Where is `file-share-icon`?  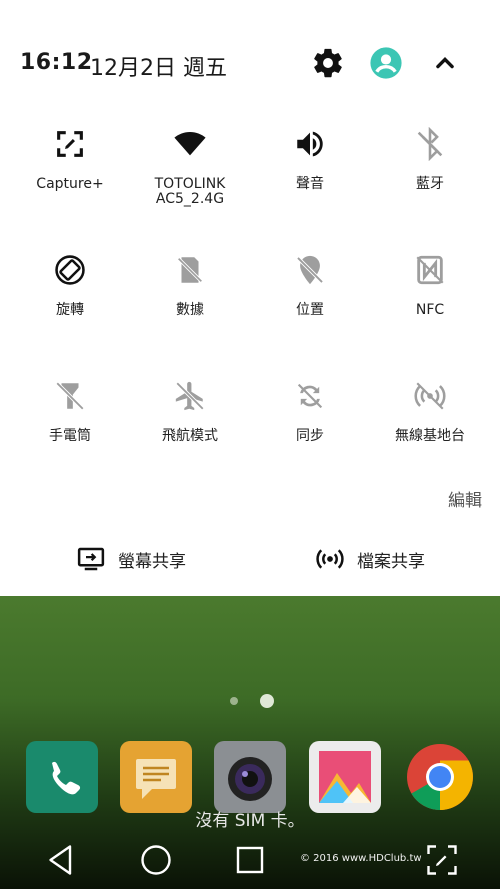
file-share-icon is located at coordinates (330, 559).